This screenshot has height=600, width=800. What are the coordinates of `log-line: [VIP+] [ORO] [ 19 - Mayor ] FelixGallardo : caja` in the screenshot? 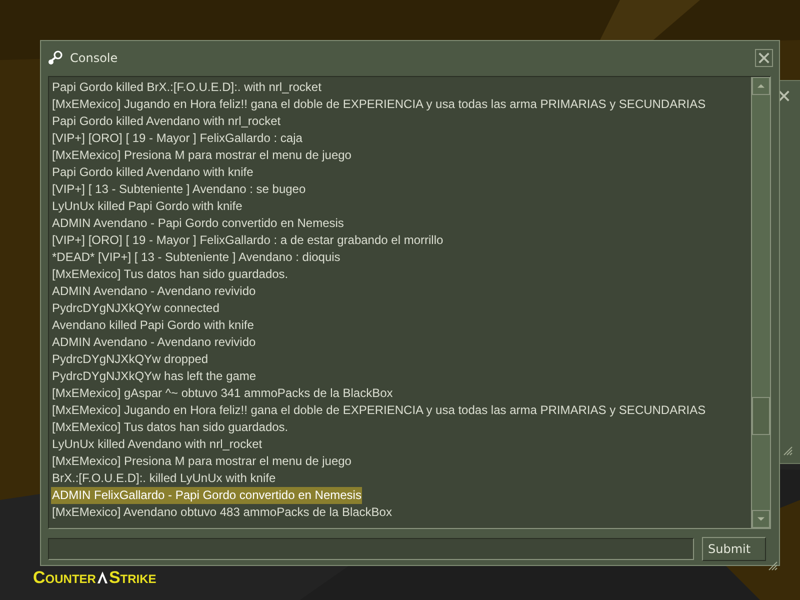 It's located at (177, 138).